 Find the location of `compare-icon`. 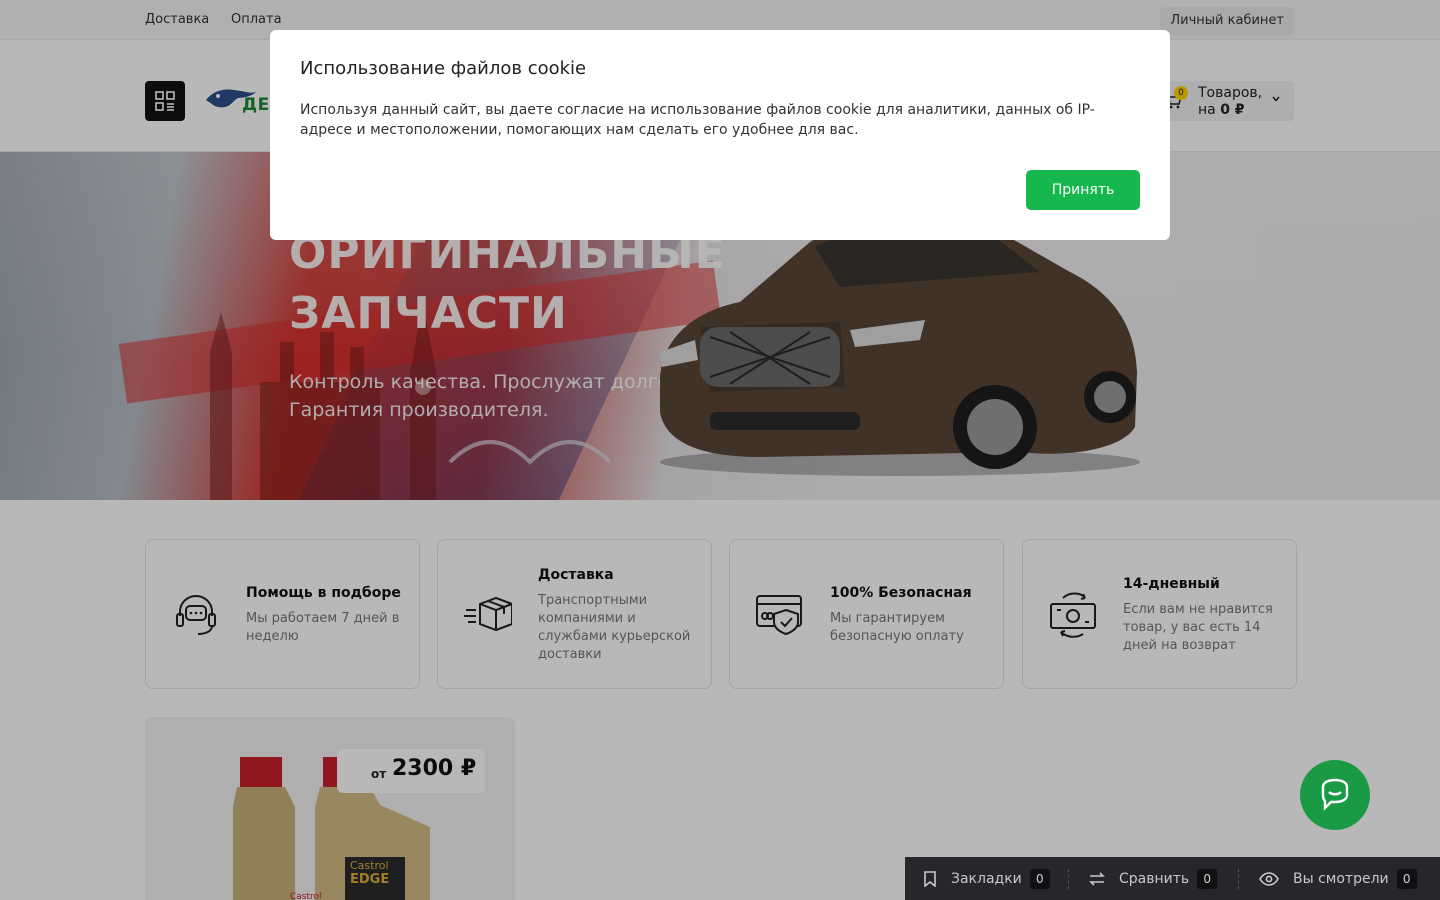

compare-icon is located at coordinates (1097, 878).